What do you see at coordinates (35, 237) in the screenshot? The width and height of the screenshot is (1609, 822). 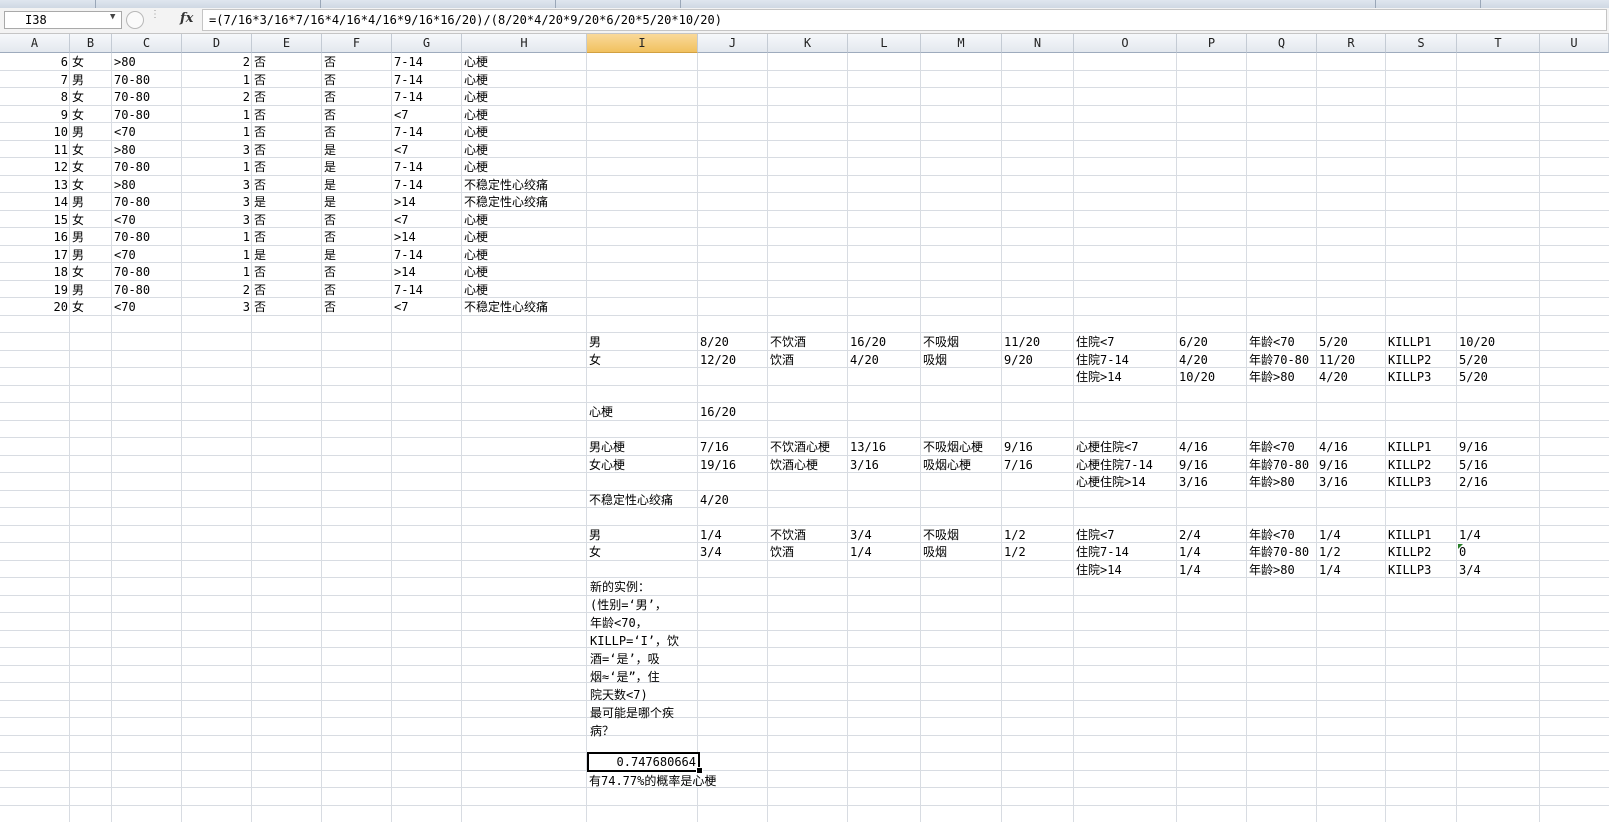 I see `cell-a: 16` at bounding box center [35, 237].